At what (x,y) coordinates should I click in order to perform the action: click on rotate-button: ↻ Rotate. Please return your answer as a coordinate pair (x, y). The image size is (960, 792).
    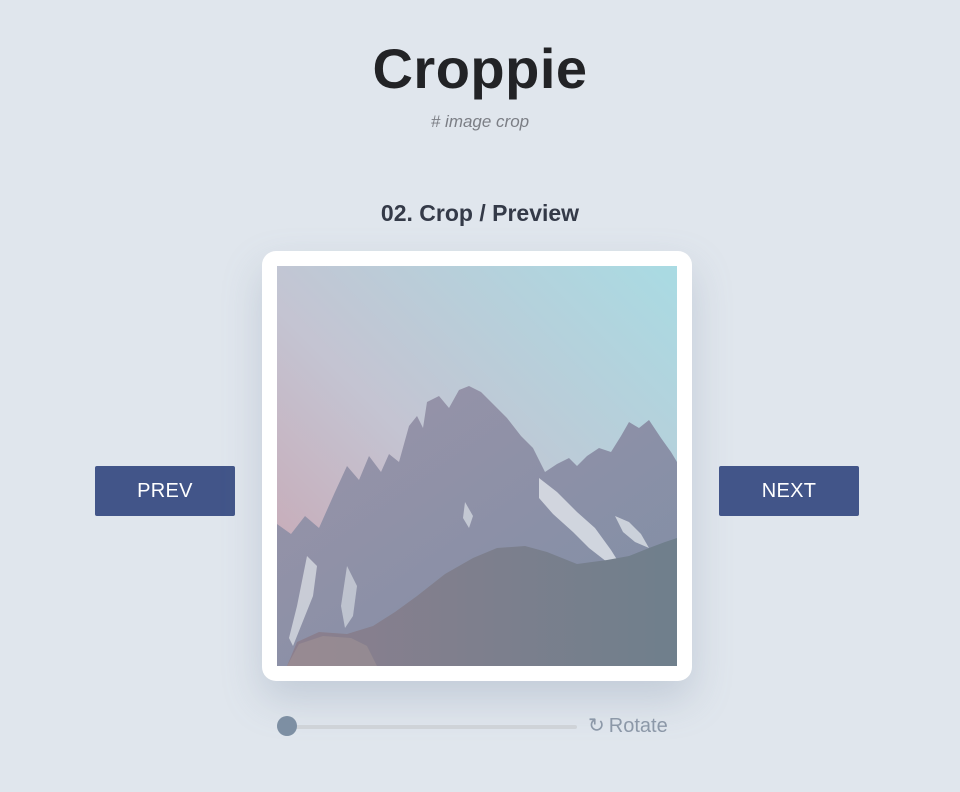
    Looking at the image, I should click on (628, 726).